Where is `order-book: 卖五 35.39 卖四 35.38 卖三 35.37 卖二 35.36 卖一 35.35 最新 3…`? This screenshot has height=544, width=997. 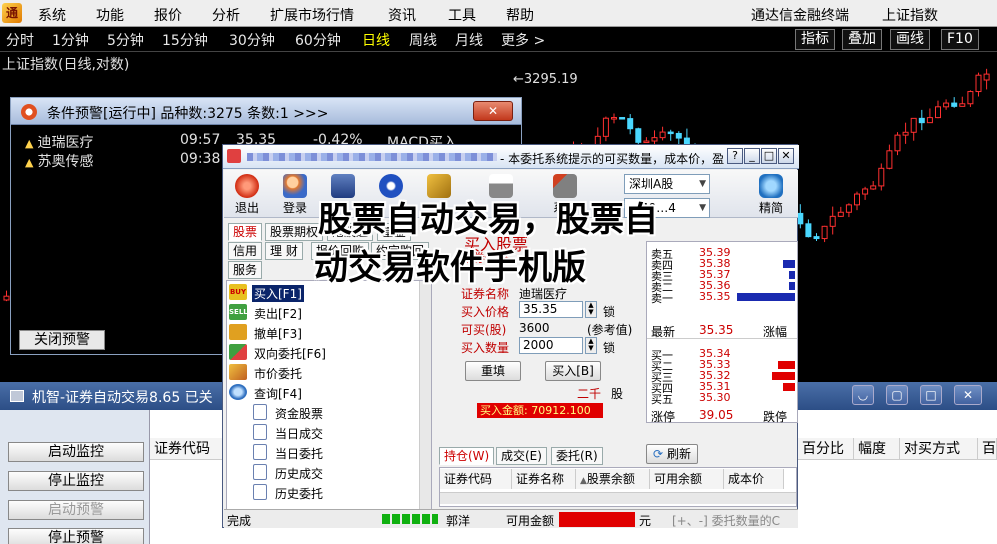 order-book: 卖五 35.39 卖四 35.38 卖三 35.37 卖二 35.36 卖一 35.35 最新 3… is located at coordinates (722, 332).